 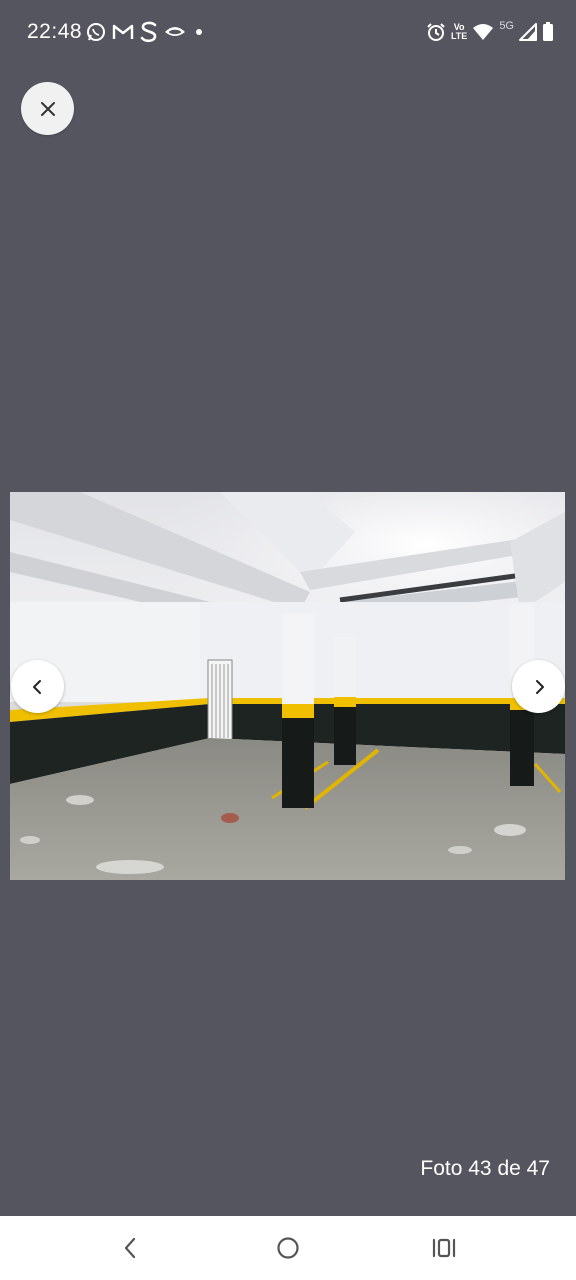 I want to click on recents-icon, so click(x=444, y=1248).